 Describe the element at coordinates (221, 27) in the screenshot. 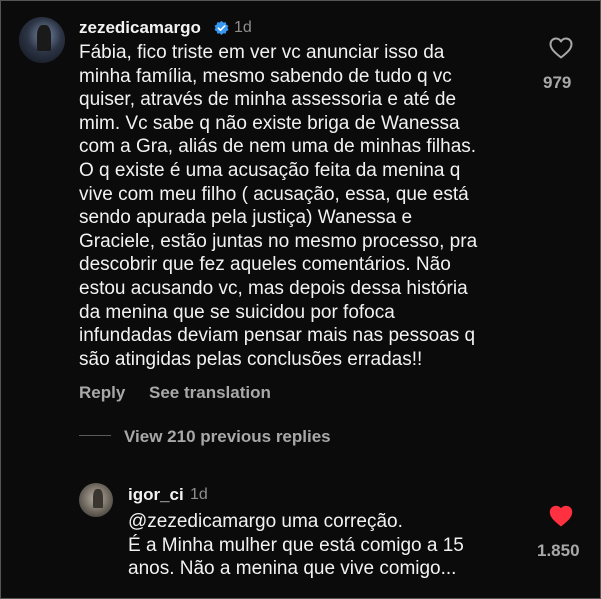

I see `verified-badge-icon` at that location.